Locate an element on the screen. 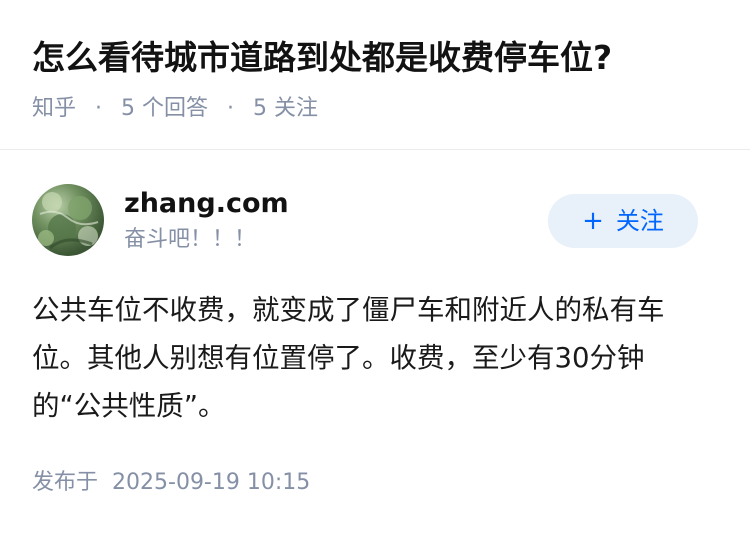  question-meta: 知乎 · 5 个回答 · 5 关注 is located at coordinates (175, 109).